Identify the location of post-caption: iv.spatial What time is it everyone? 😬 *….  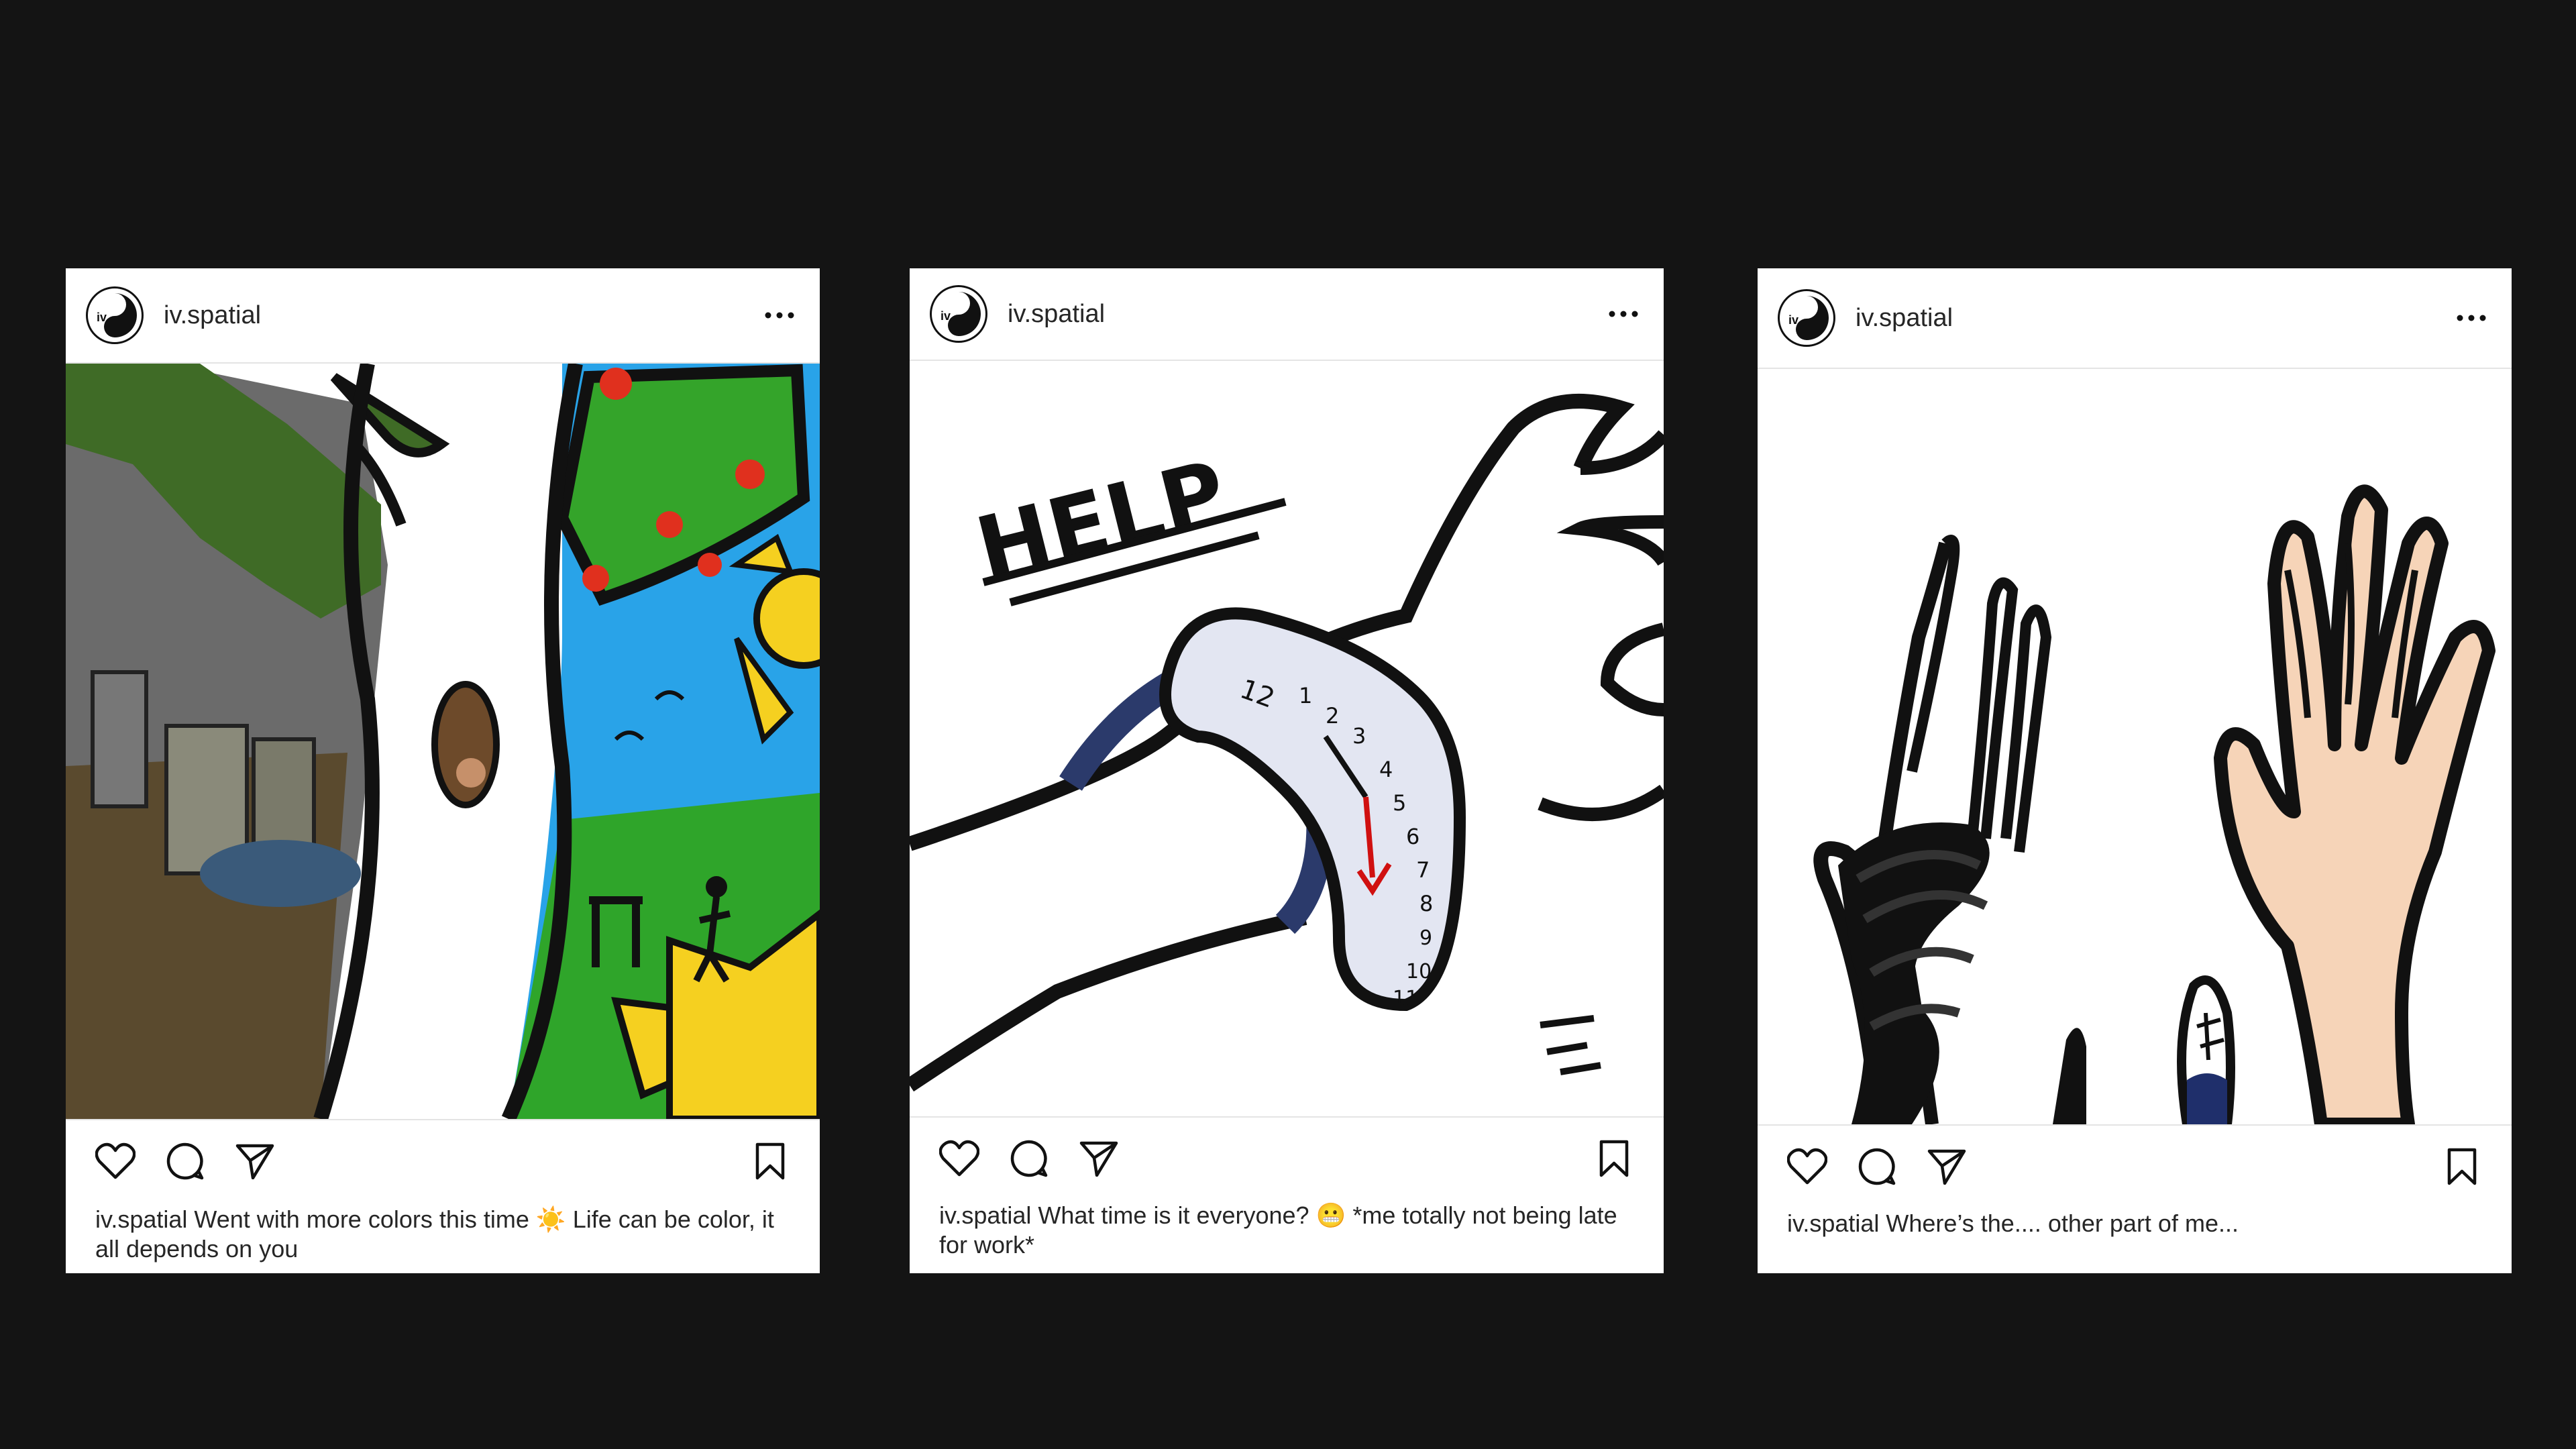
(1281, 1230).